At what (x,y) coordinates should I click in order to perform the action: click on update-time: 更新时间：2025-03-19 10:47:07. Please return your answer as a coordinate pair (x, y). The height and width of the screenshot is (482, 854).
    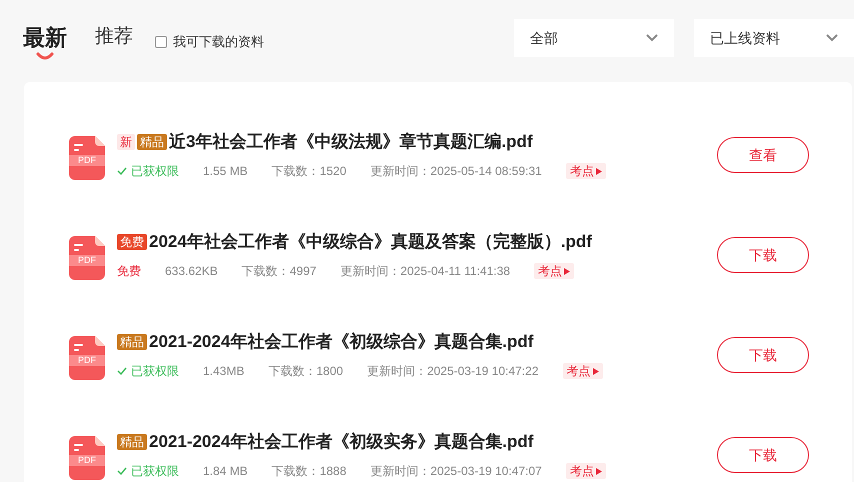
    Looking at the image, I should click on (456, 471).